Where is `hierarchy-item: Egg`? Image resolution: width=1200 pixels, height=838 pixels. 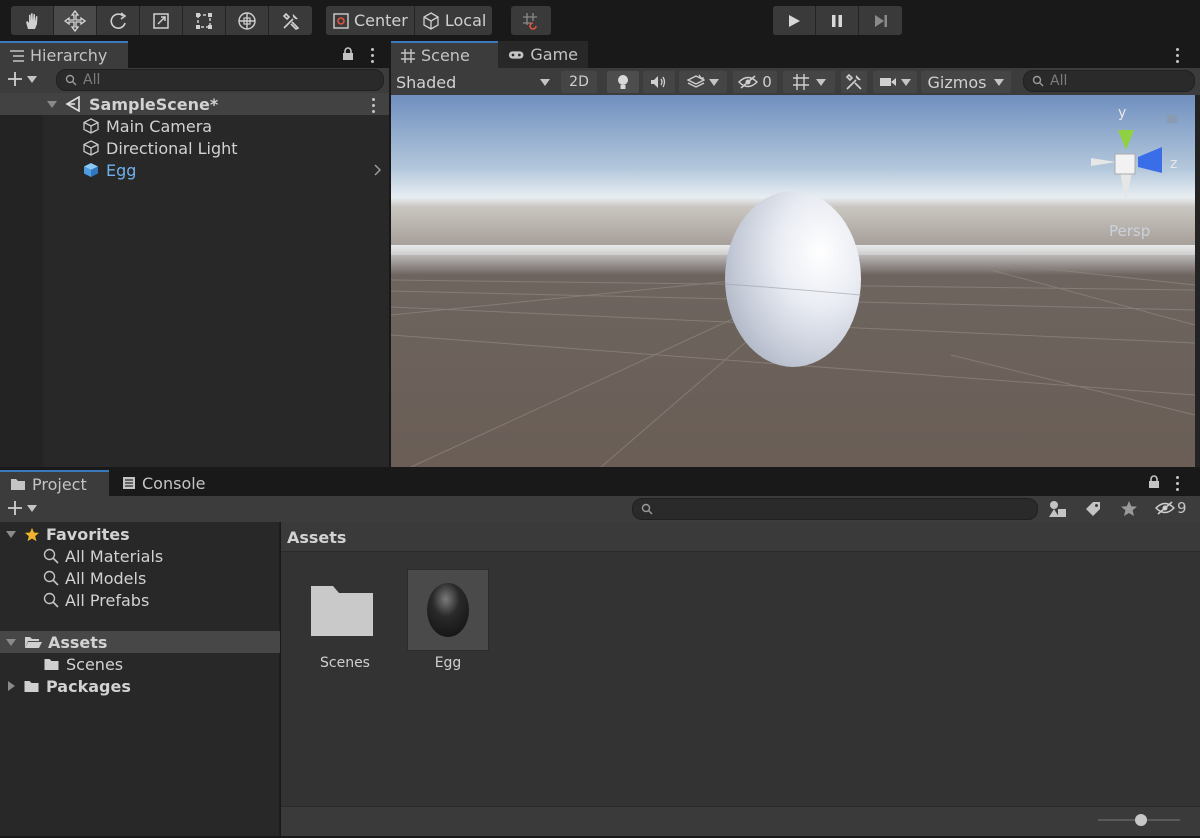
hierarchy-item: Egg is located at coordinates (194, 170).